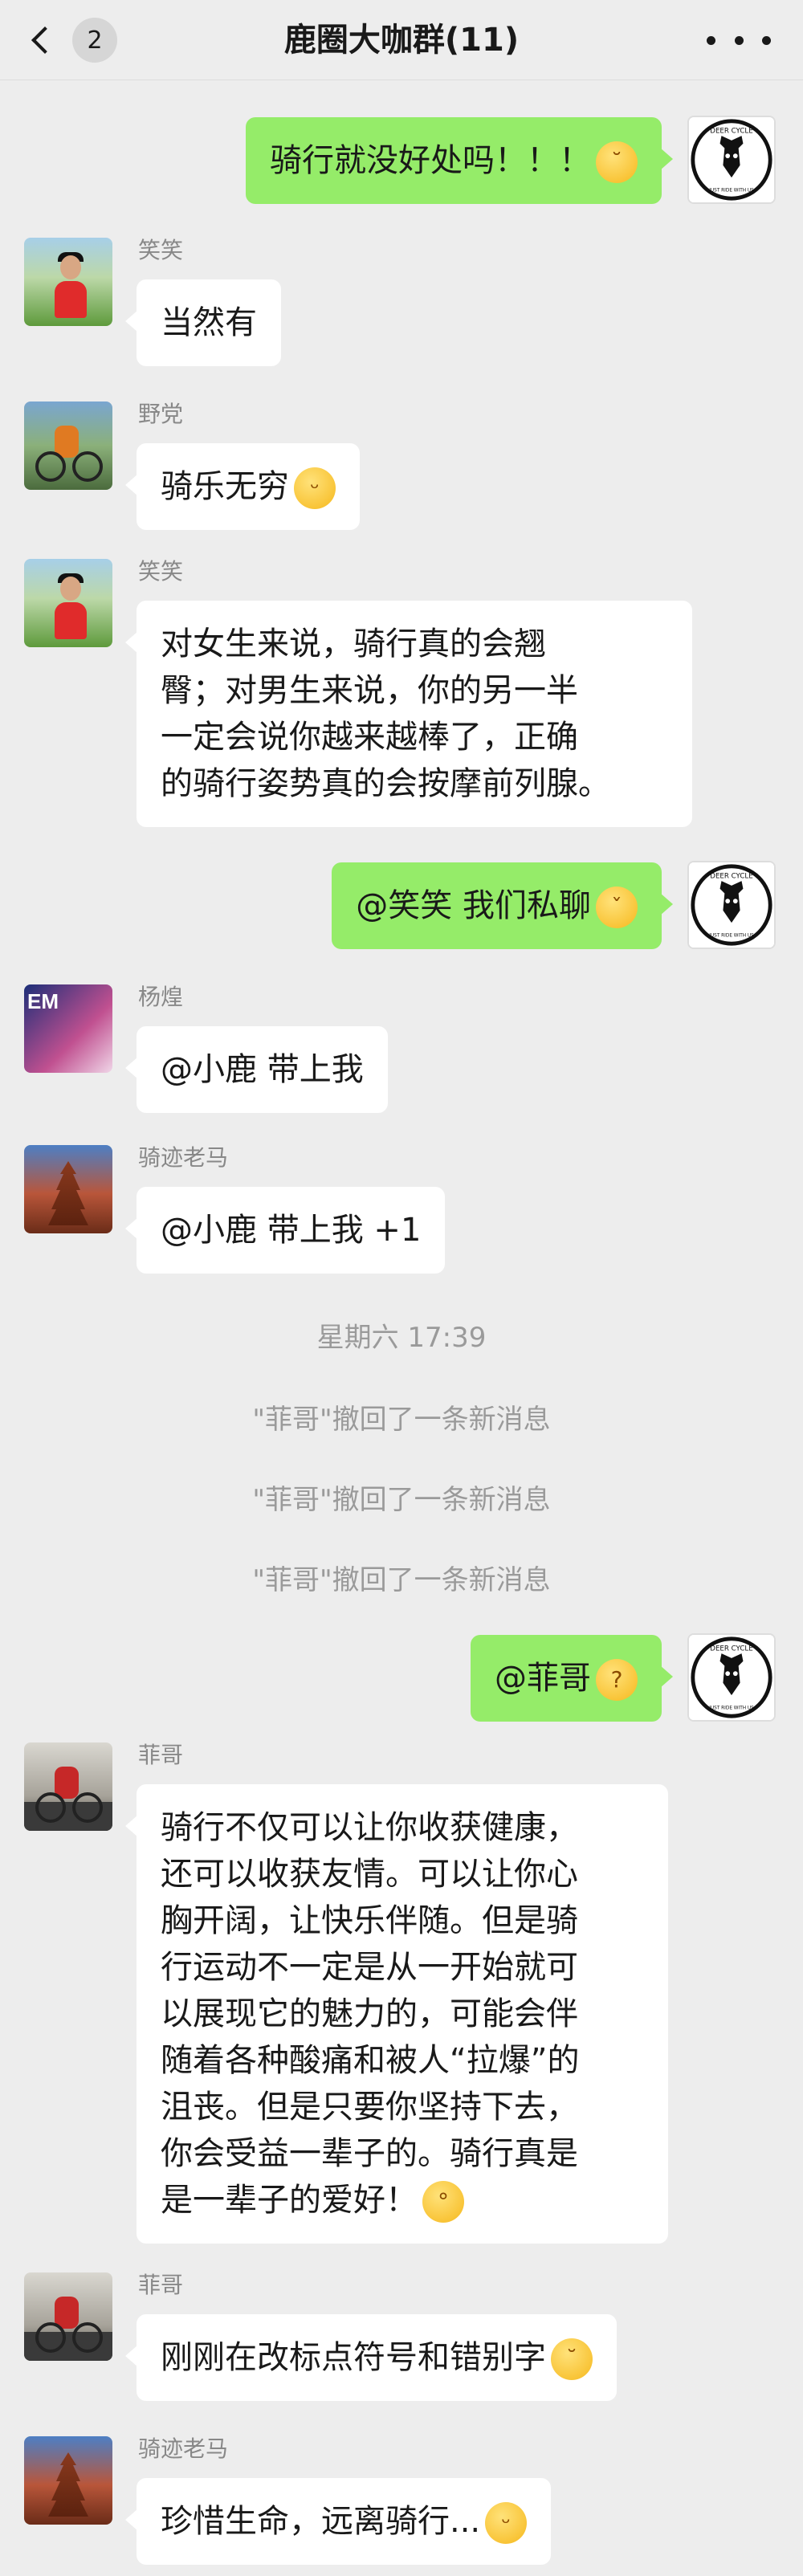  What do you see at coordinates (739, 40) in the screenshot?
I see `more-options-icon` at bounding box center [739, 40].